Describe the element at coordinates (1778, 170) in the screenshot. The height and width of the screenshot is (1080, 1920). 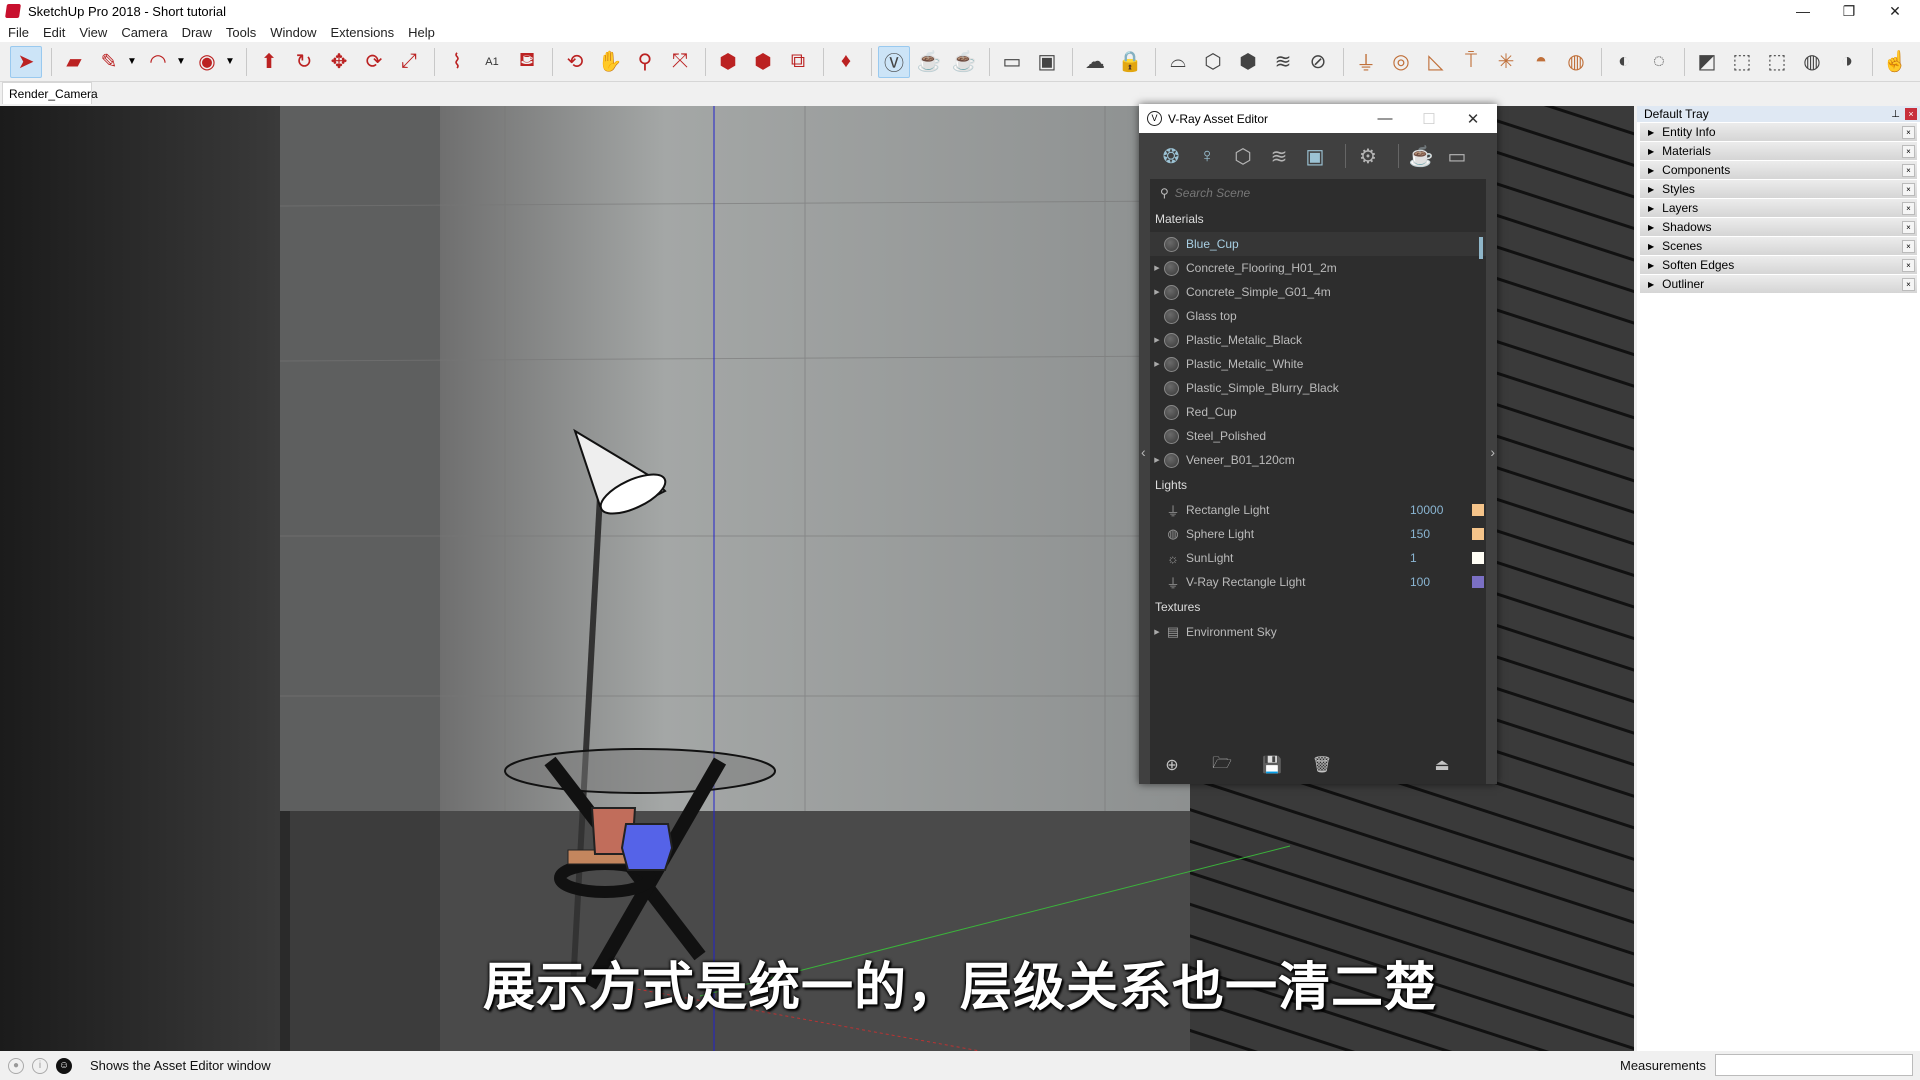
I see `tray-panel-components: ▶ Components ×` at that location.